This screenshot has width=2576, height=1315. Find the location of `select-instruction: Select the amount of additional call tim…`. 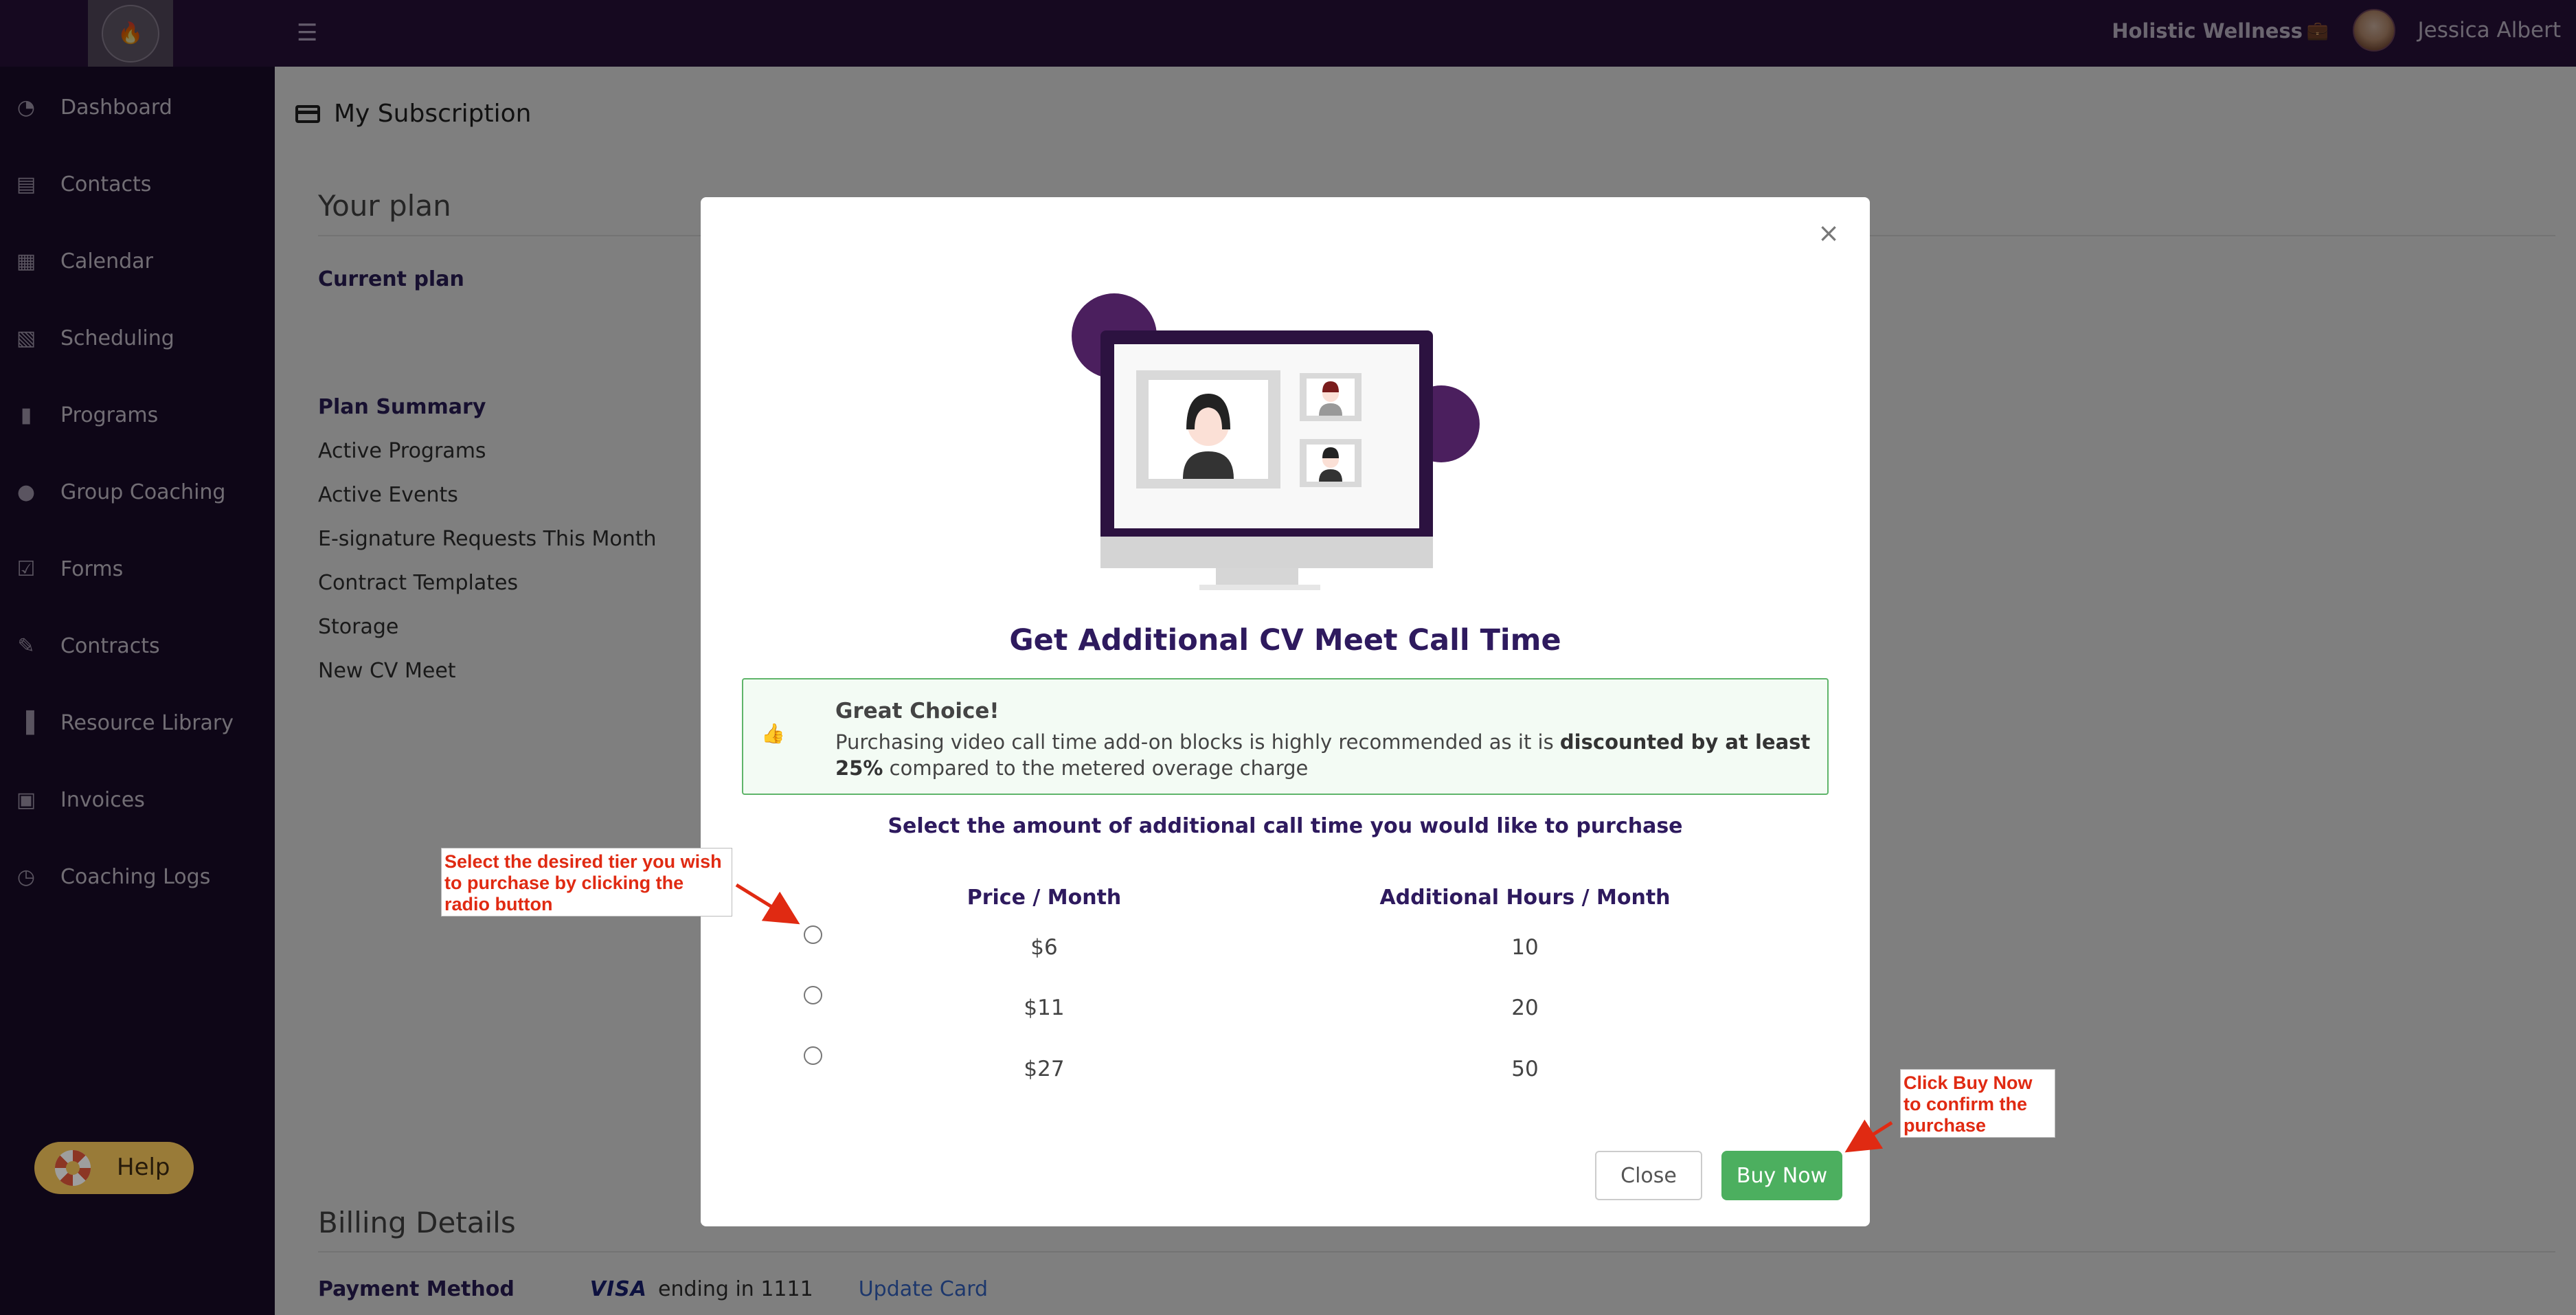

select-instruction: Select the amount of additional call tim… is located at coordinates (1285, 826).